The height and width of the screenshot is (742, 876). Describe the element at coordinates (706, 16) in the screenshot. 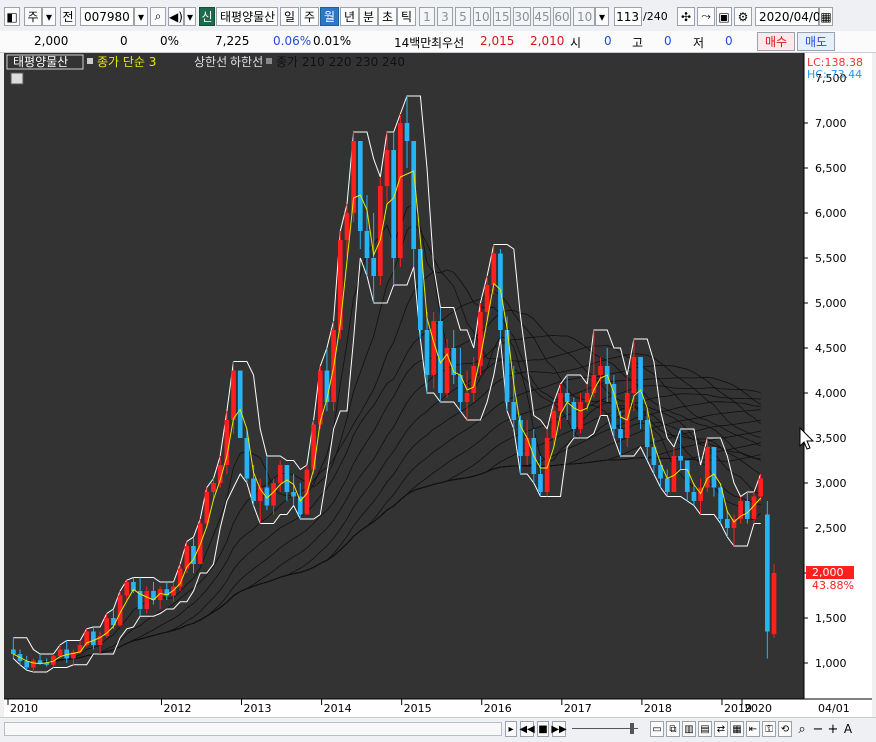

I see `tool-icon: ⤳` at that location.